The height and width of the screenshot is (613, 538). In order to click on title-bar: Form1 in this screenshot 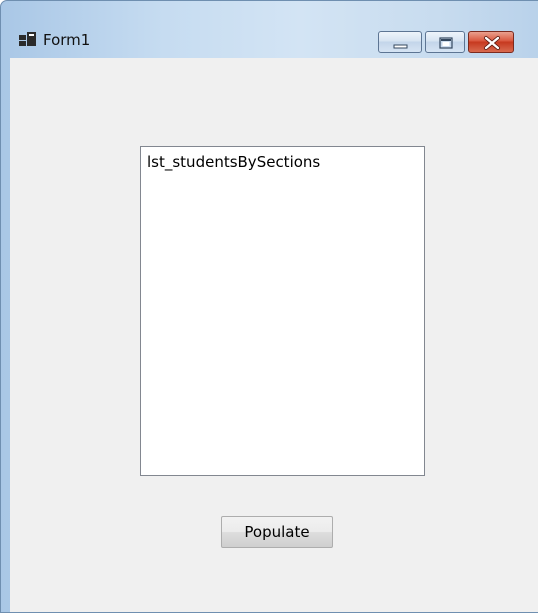, I will do `click(269, 29)`.